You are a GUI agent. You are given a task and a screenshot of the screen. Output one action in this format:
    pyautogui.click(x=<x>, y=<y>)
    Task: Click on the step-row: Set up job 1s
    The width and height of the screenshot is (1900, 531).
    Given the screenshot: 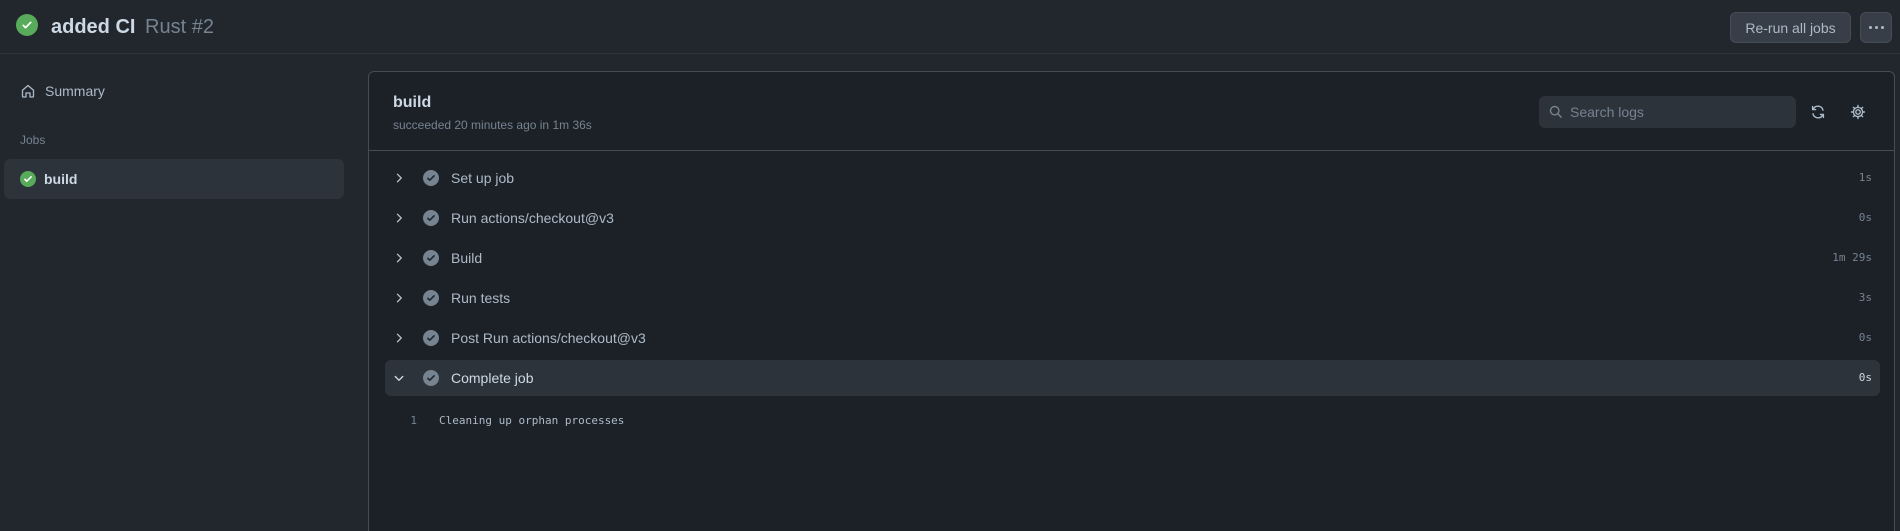 What is the action you would take?
    pyautogui.click(x=1132, y=178)
    